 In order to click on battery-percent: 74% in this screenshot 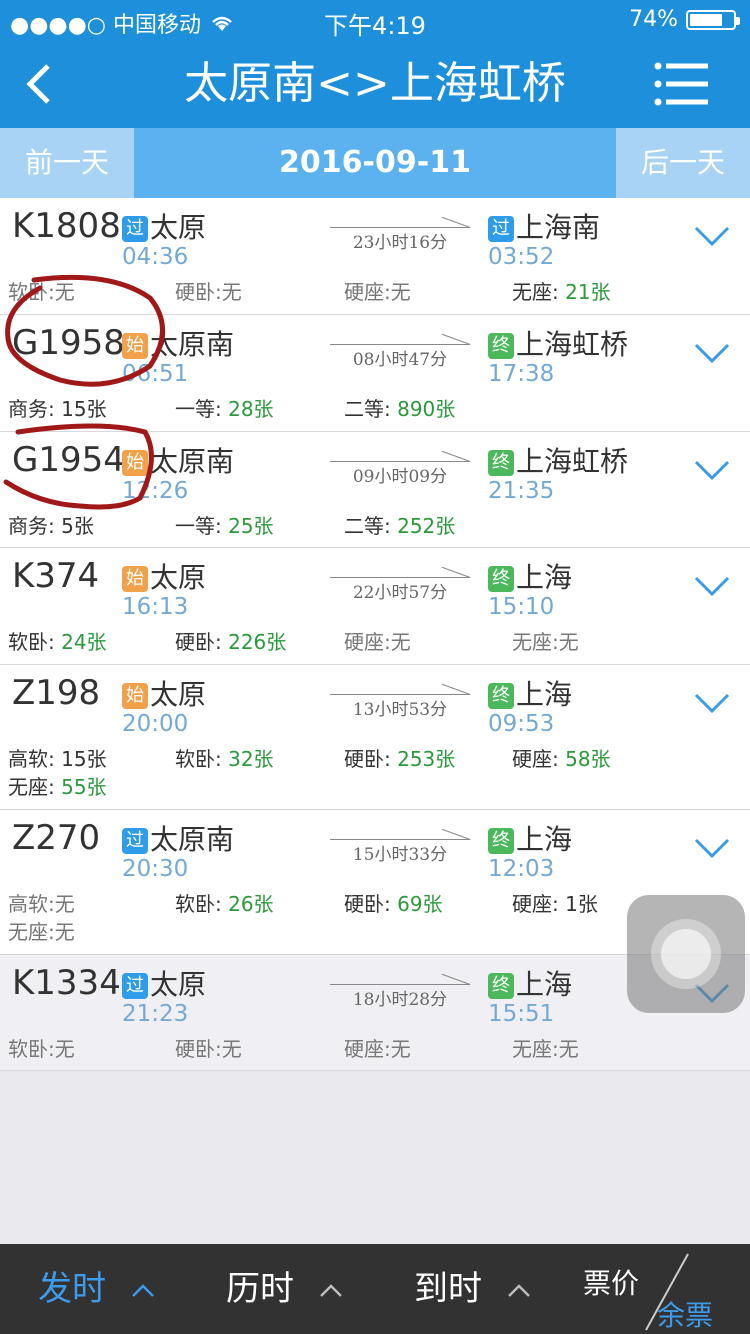, I will do `click(653, 19)`.